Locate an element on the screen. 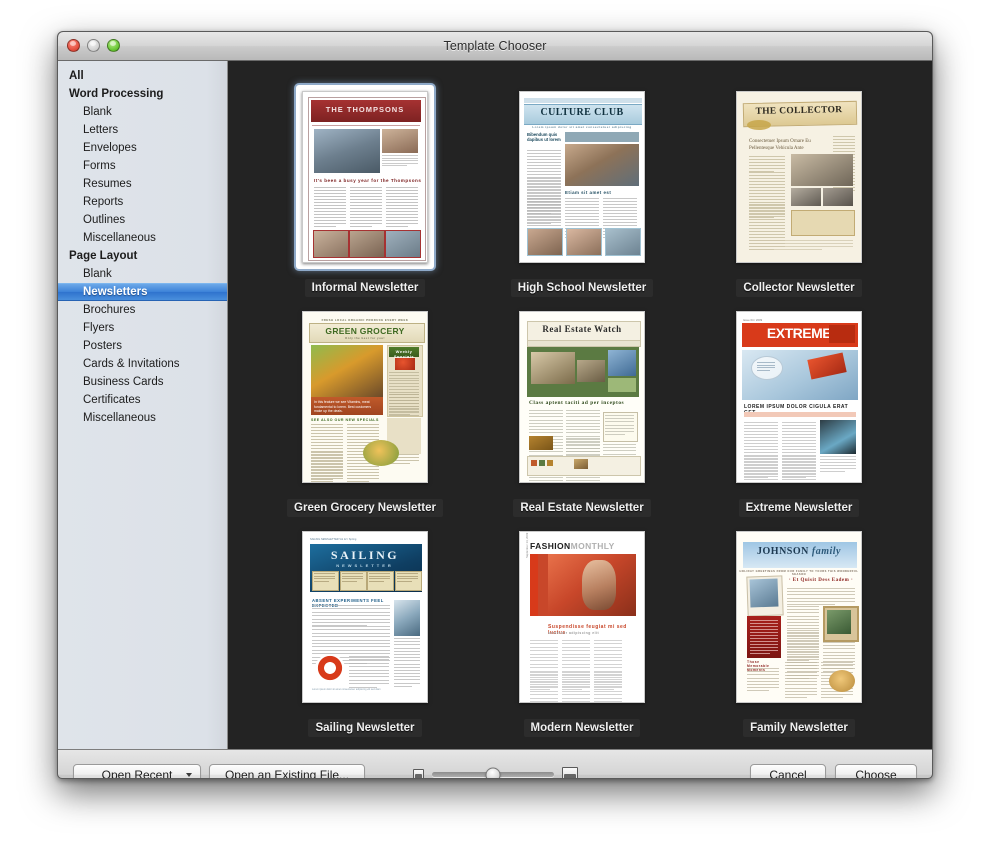  choose-button: Choose is located at coordinates (876, 771).